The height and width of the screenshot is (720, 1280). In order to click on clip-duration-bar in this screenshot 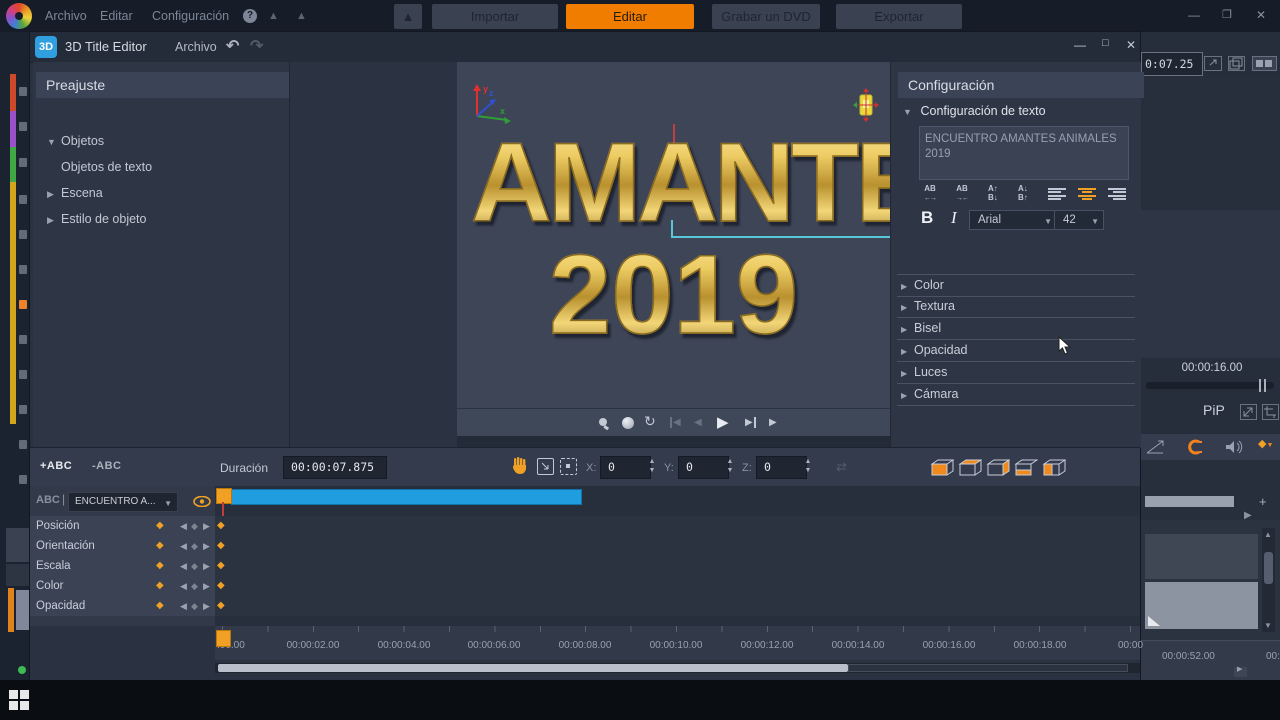, I will do `click(406, 497)`.